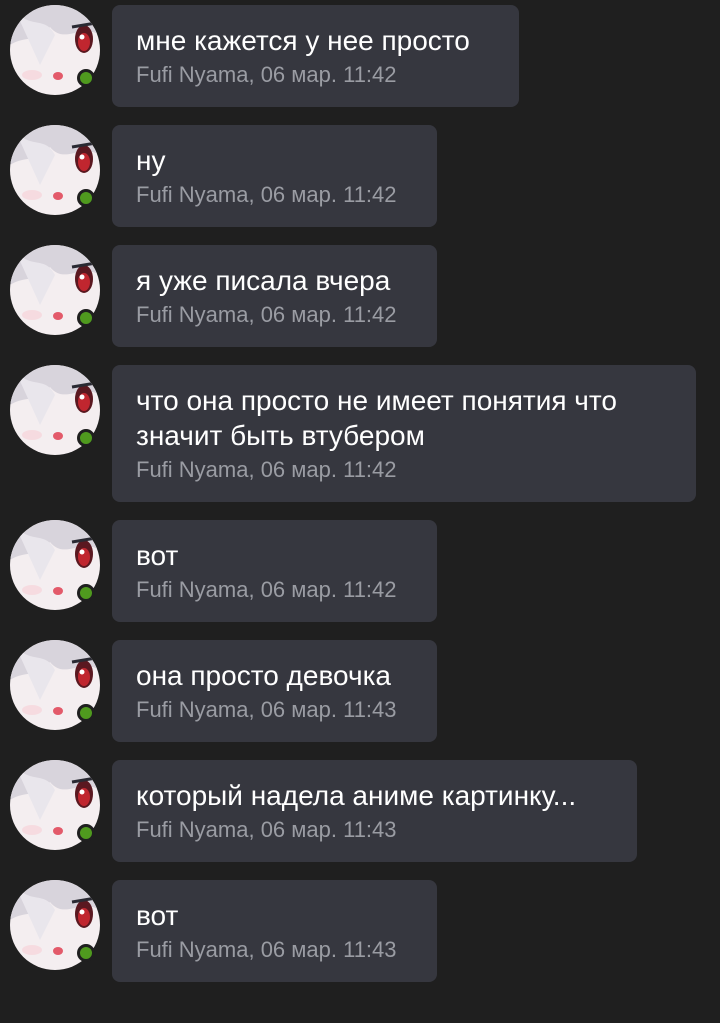 This screenshot has width=720, height=1023. I want to click on message-text: она просто девочка, so click(264, 675).